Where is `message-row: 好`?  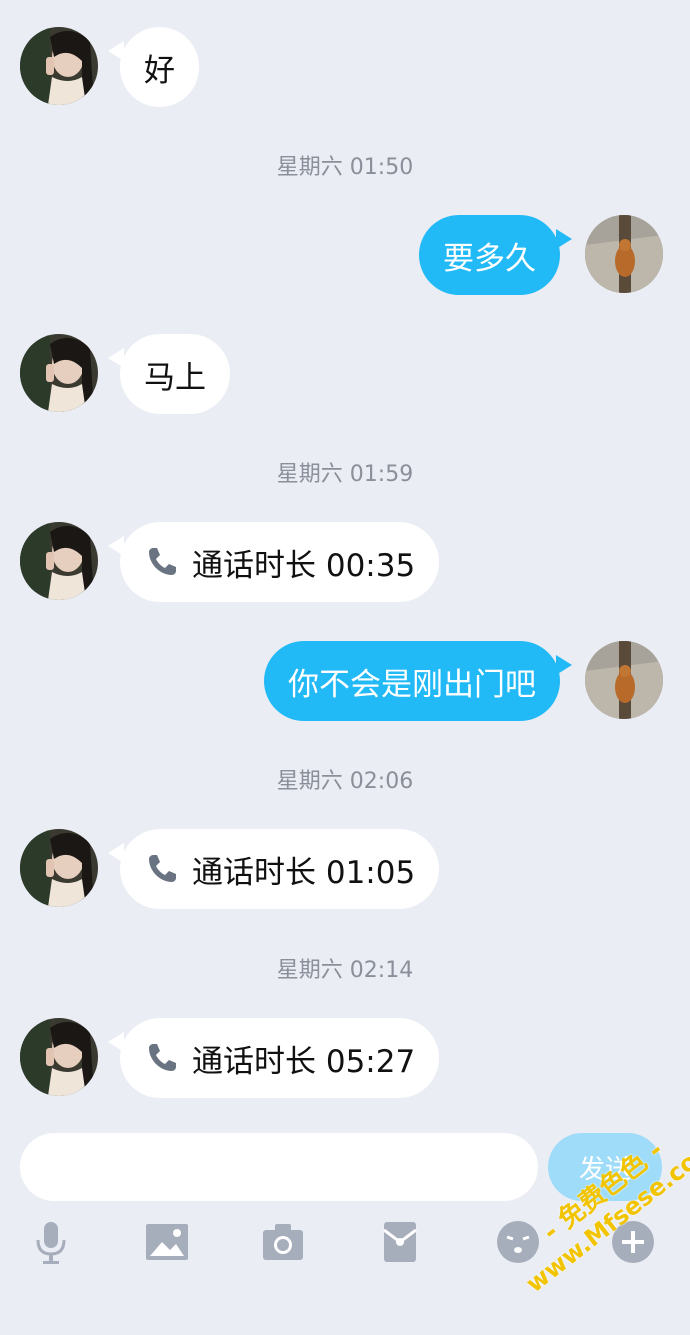
message-row: 好 is located at coordinates (345, 67).